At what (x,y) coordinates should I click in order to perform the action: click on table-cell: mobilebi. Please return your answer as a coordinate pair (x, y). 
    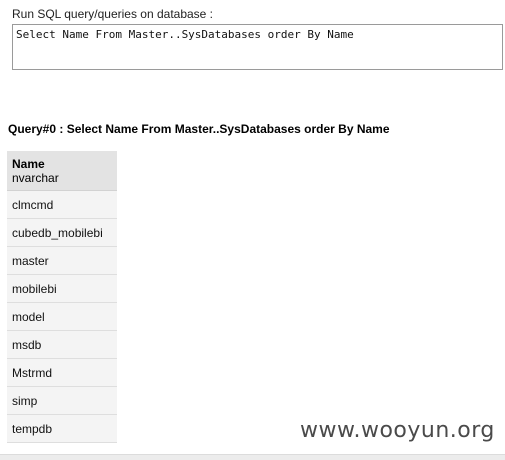
    Looking at the image, I should click on (62, 288).